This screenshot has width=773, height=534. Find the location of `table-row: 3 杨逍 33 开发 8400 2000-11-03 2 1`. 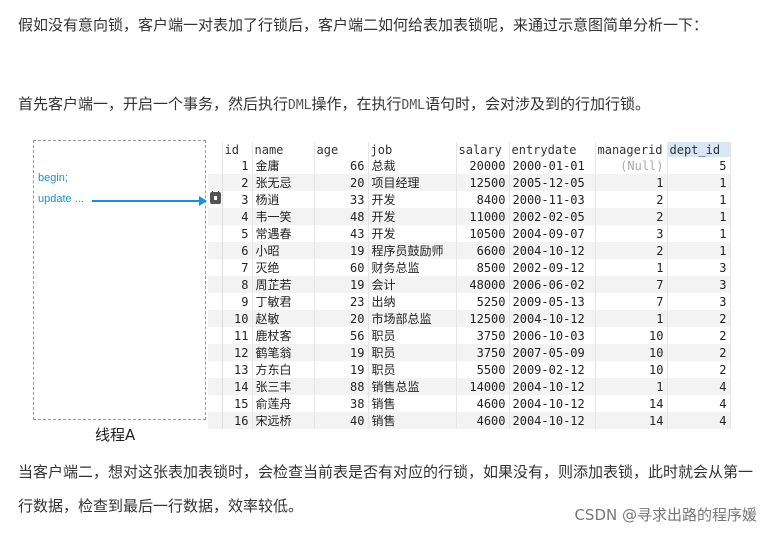

table-row: 3 杨逍 33 开发 8400 2000-11-03 2 1 is located at coordinates (469, 199).